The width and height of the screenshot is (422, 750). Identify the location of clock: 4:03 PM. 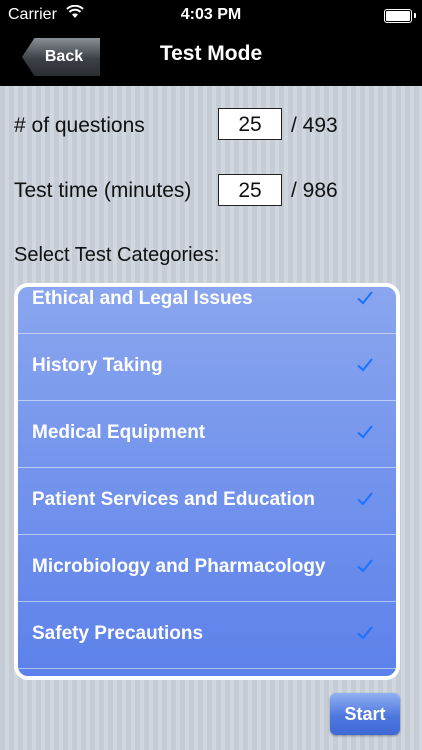
(211, 14).